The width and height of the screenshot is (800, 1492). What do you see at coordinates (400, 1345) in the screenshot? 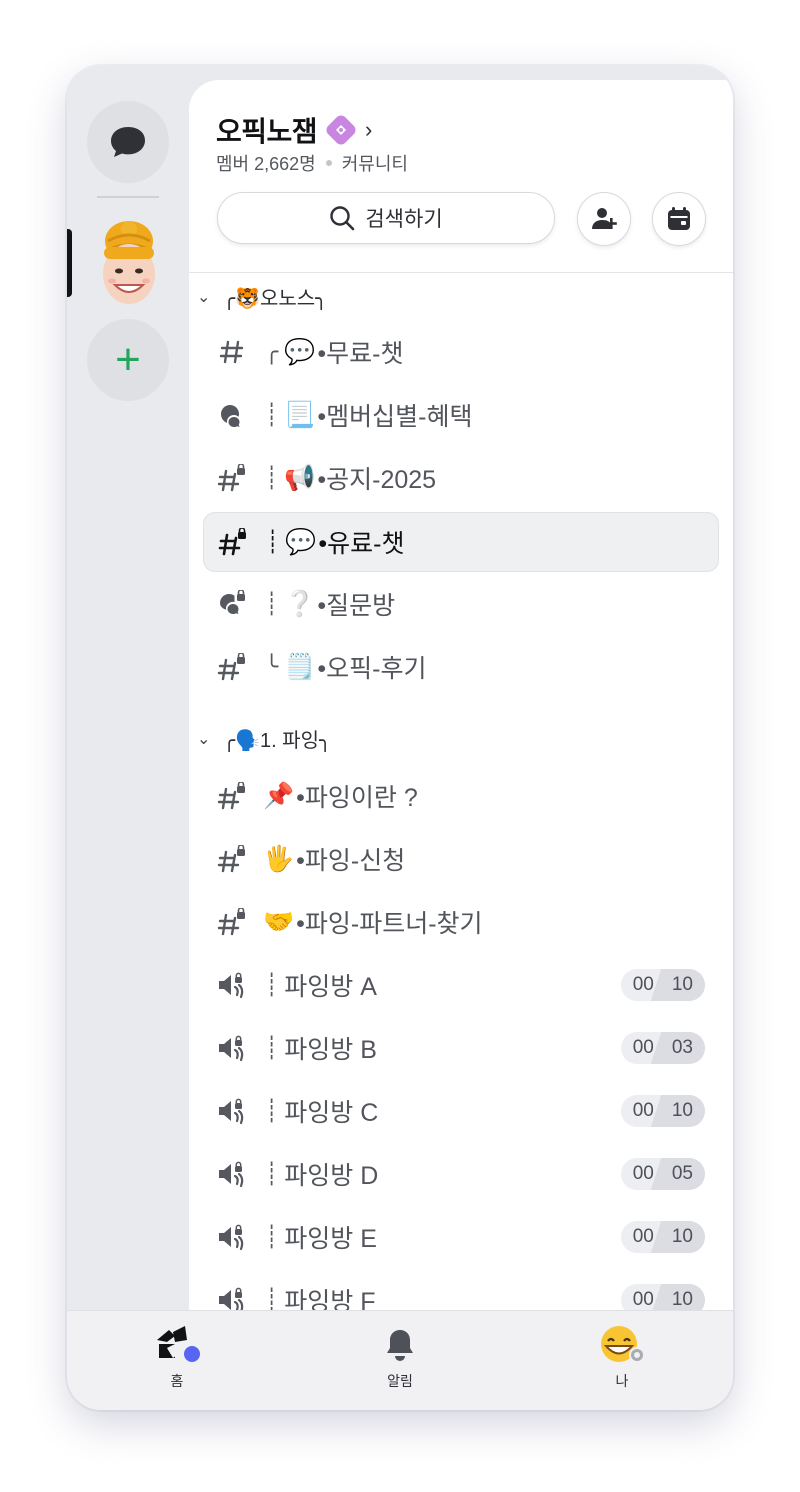
I see `bell-icon` at bounding box center [400, 1345].